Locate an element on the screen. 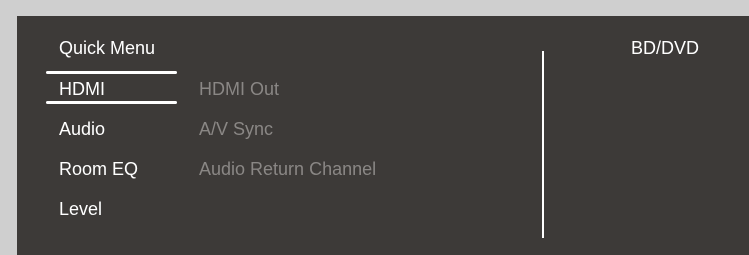 This screenshot has height=255, width=749. submenu-list: HDMI Out A/V Sync Audio Return Channel is located at coordinates (287, 138).